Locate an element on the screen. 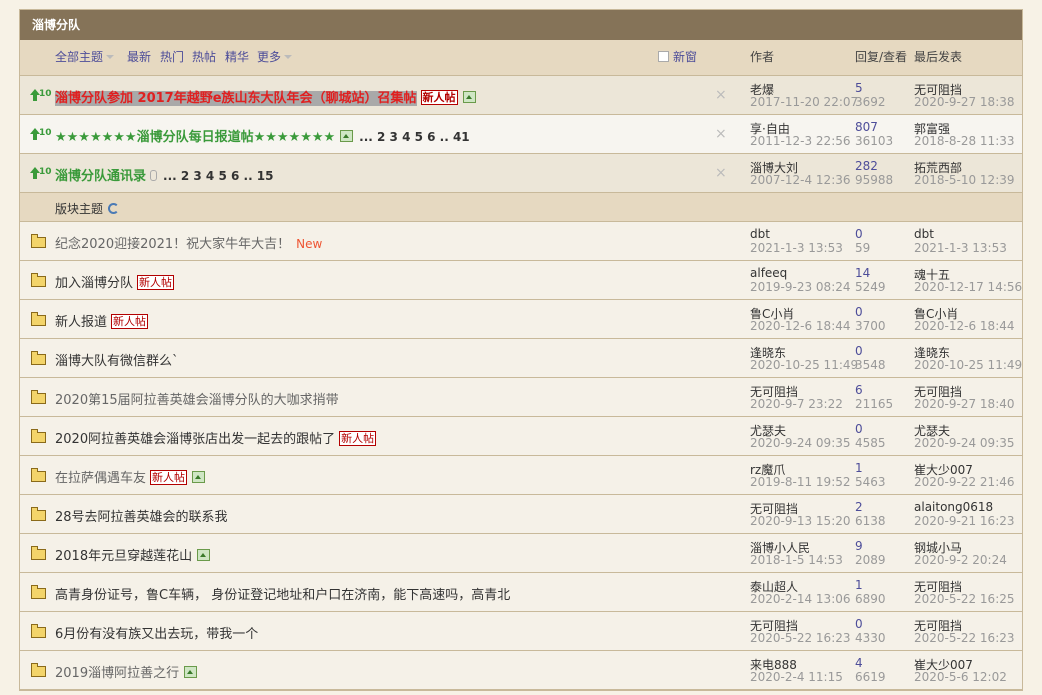 The height and width of the screenshot is (695, 1042). last-post-date: 2020-9-22 21:46 is located at coordinates (964, 482).